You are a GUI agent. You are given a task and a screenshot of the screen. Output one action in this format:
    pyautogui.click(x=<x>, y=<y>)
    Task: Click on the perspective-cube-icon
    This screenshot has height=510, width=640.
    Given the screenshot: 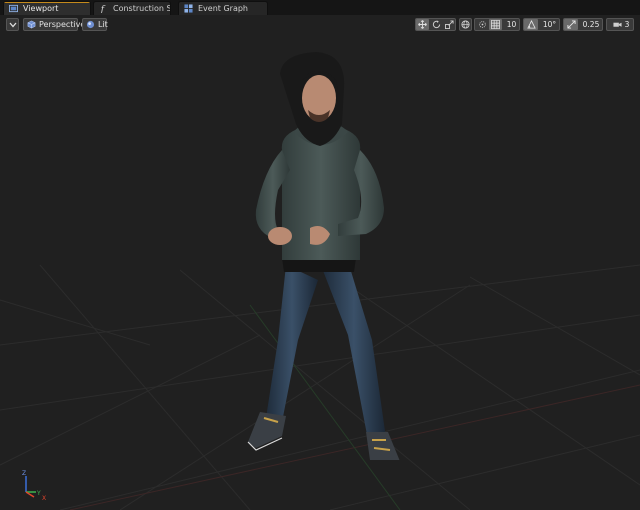 What is the action you would take?
    pyautogui.click(x=31, y=24)
    